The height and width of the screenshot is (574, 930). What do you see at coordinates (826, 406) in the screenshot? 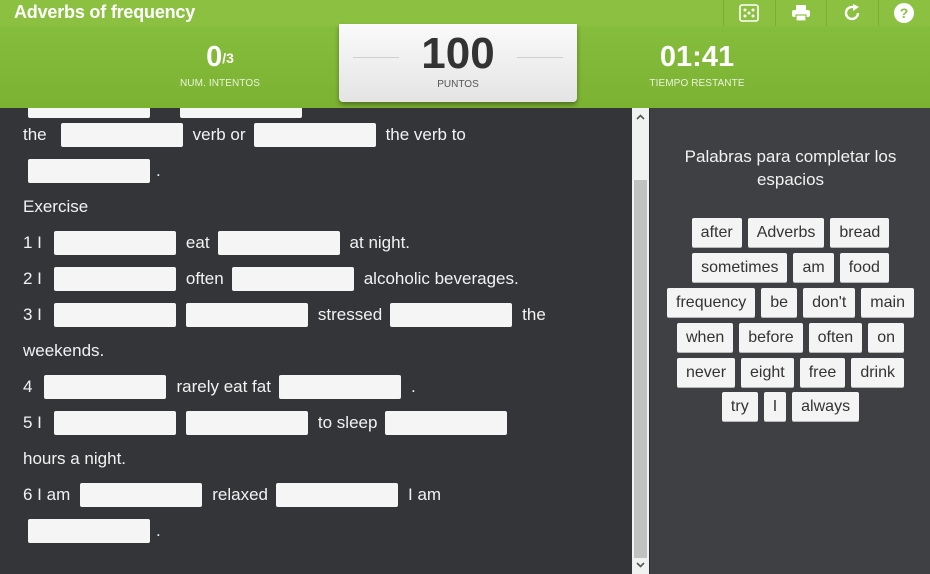
I see `word-chip: always` at bounding box center [826, 406].